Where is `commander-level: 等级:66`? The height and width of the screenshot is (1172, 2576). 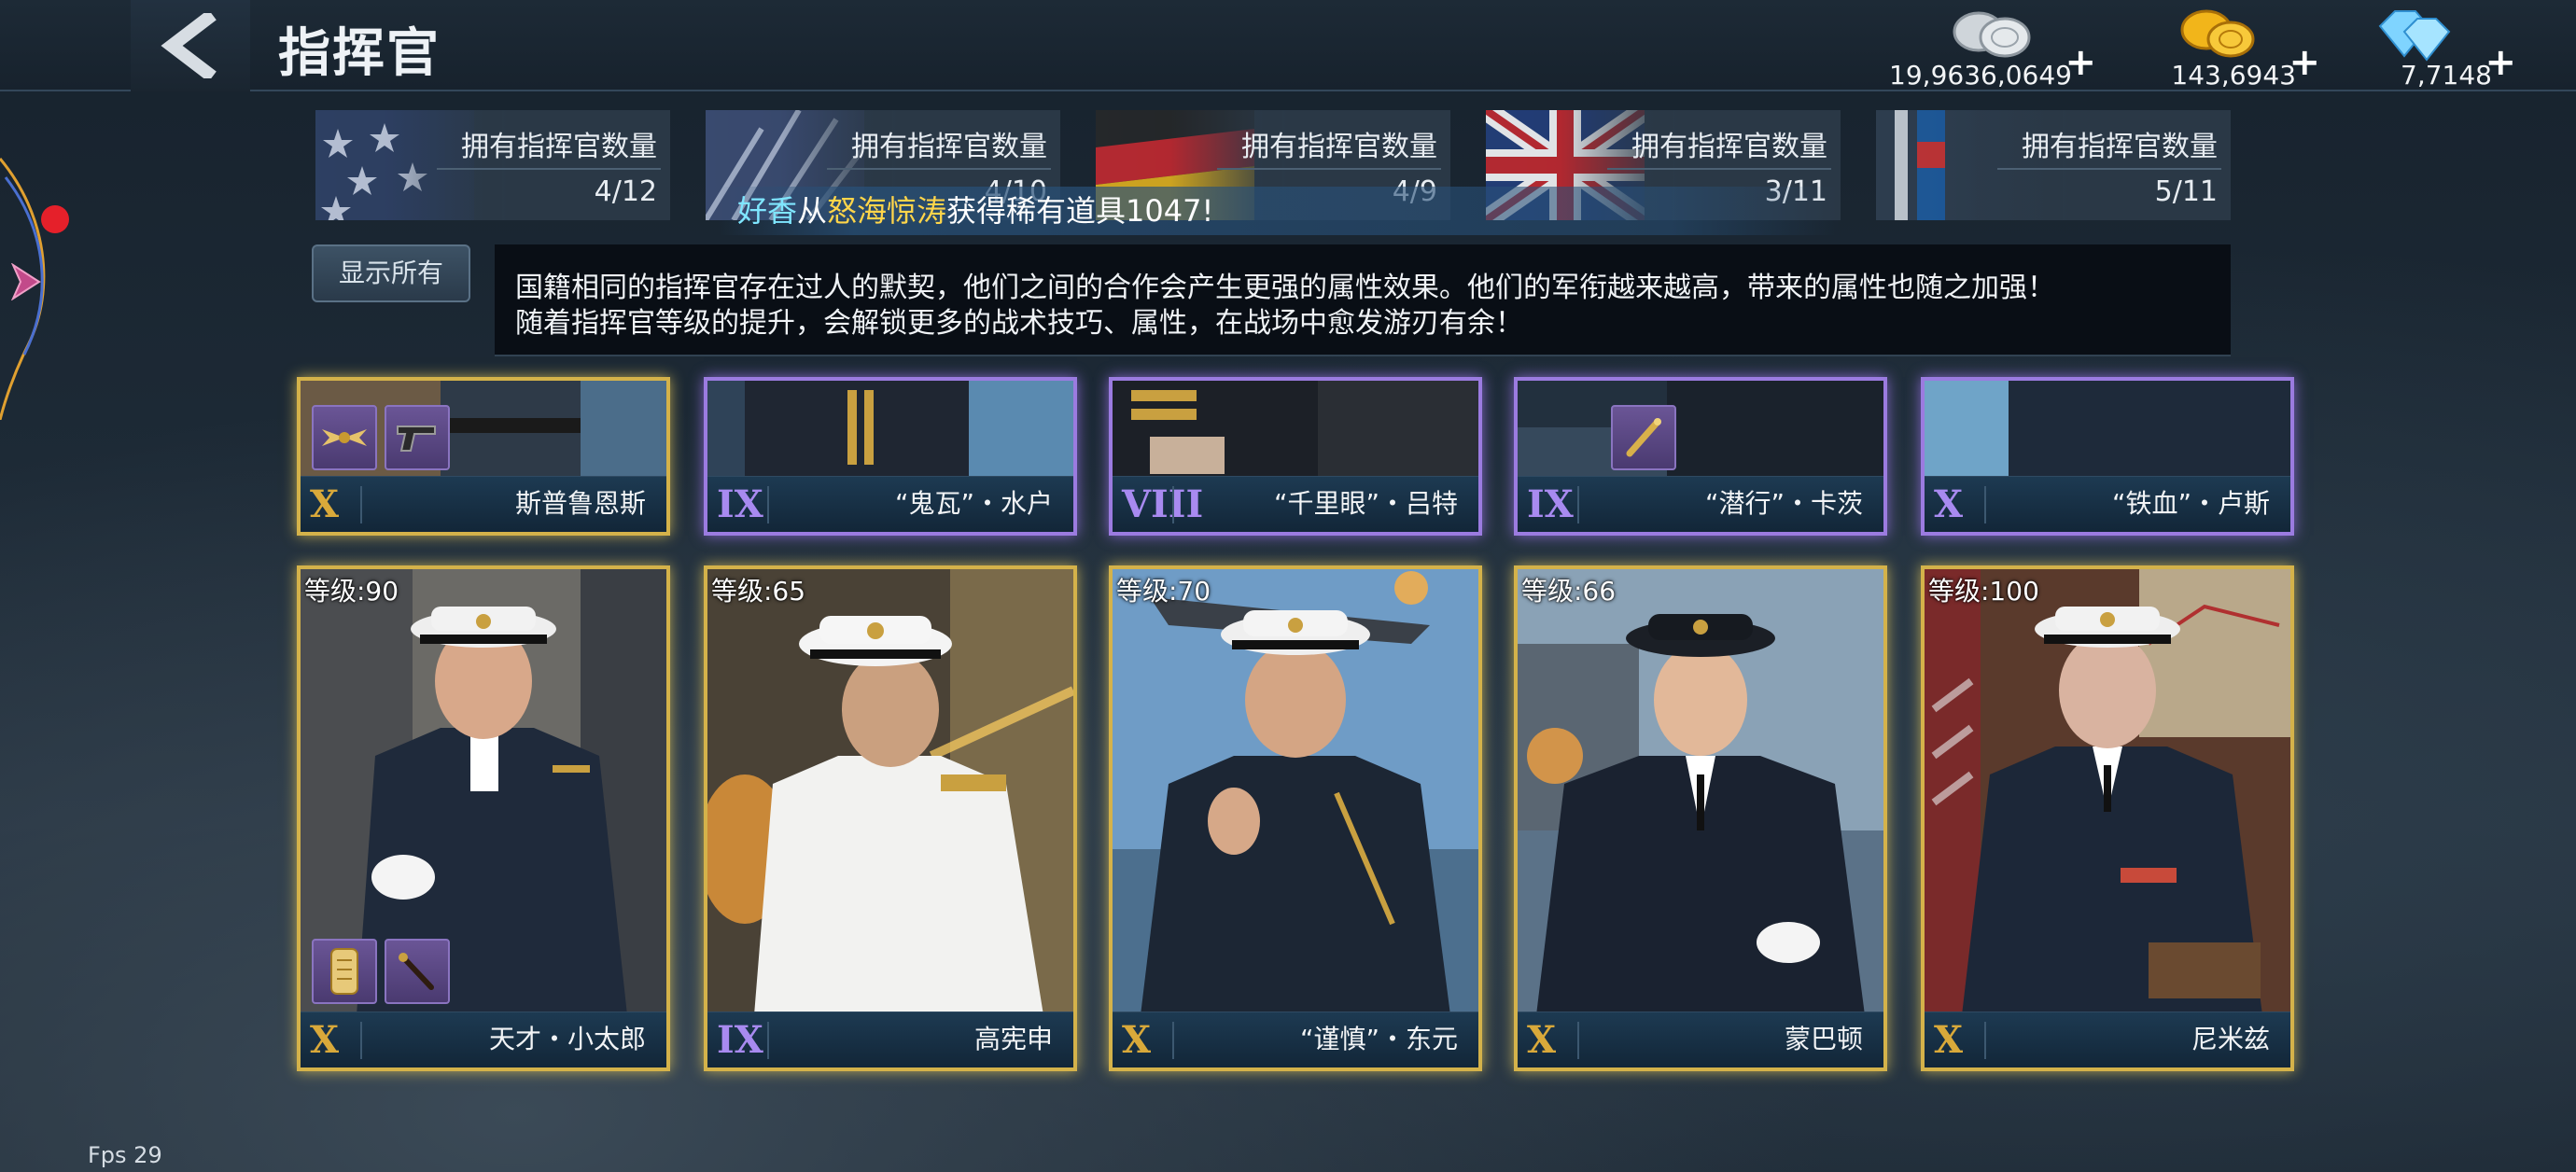 commander-level: 等级:66 is located at coordinates (1569, 591).